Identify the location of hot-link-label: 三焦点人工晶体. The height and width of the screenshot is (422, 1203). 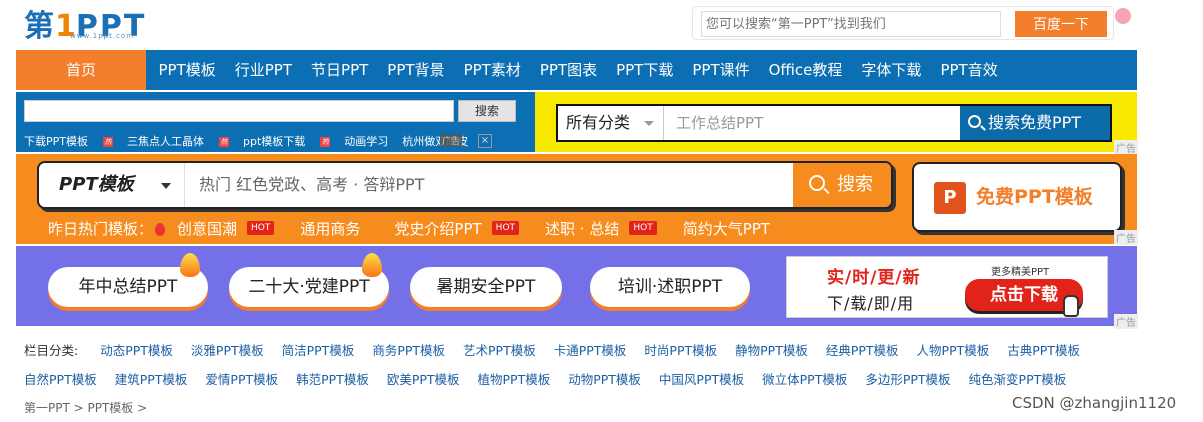
(165, 141).